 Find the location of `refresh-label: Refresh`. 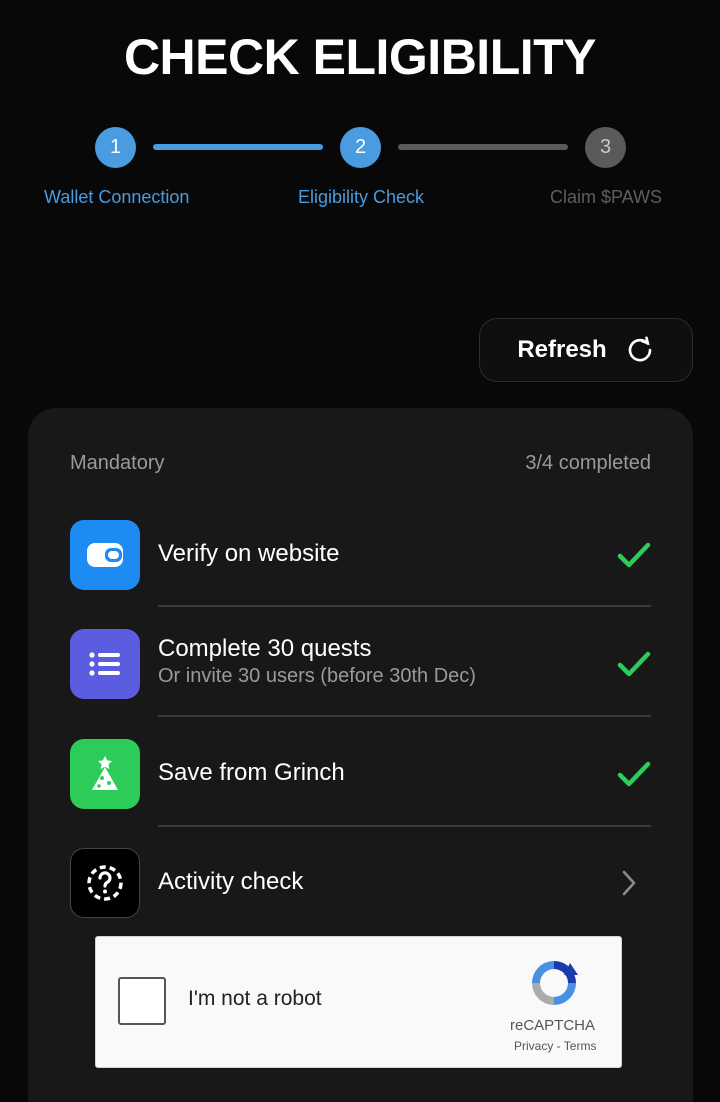

refresh-label: Refresh is located at coordinates (562, 349).